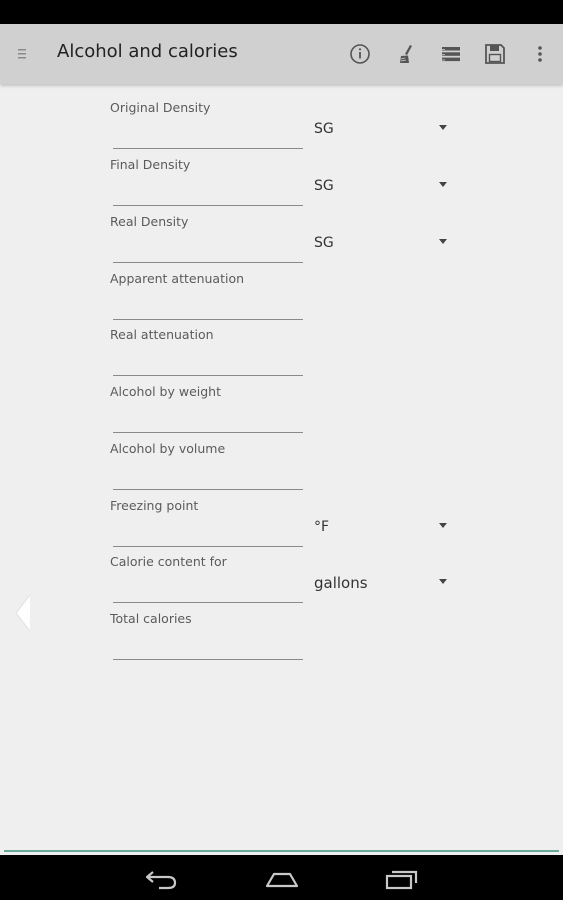 The width and height of the screenshot is (563, 900). Describe the element at coordinates (150, 164) in the screenshot. I see `field-label: Final Density` at that location.